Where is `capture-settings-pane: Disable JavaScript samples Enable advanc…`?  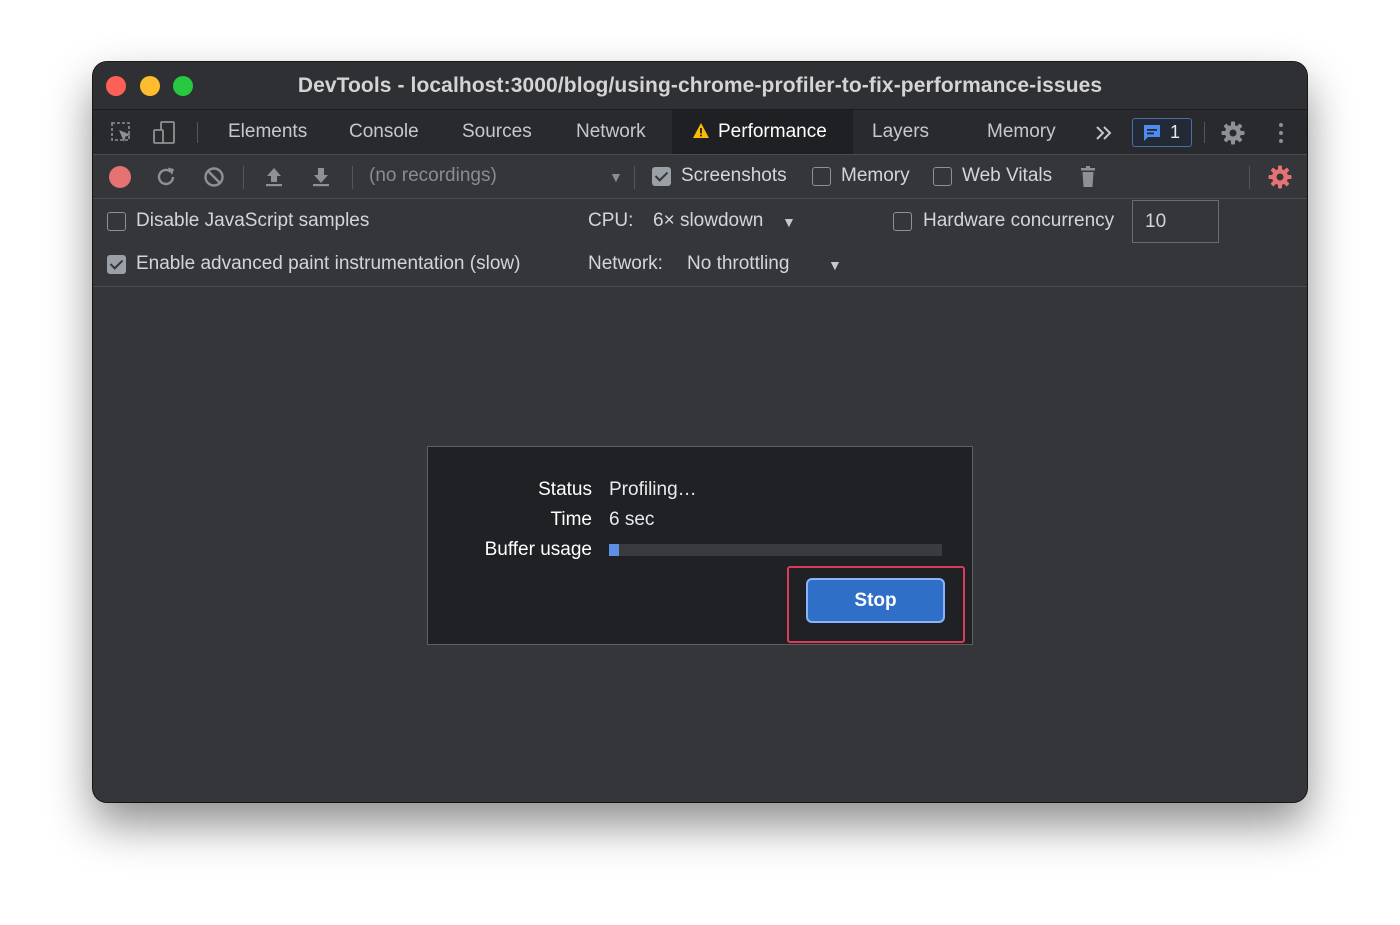
capture-settings-pane: Disable JavaScript samples Enable advanc… is located at coordinates (700, 243).